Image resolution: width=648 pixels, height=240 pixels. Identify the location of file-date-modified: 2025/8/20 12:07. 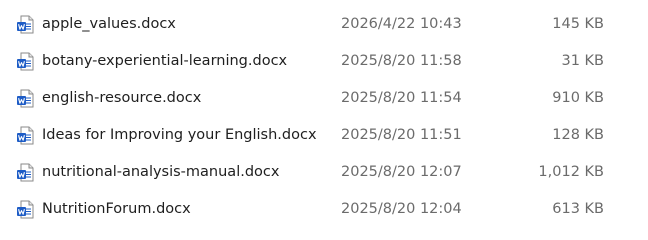
(401, 172).